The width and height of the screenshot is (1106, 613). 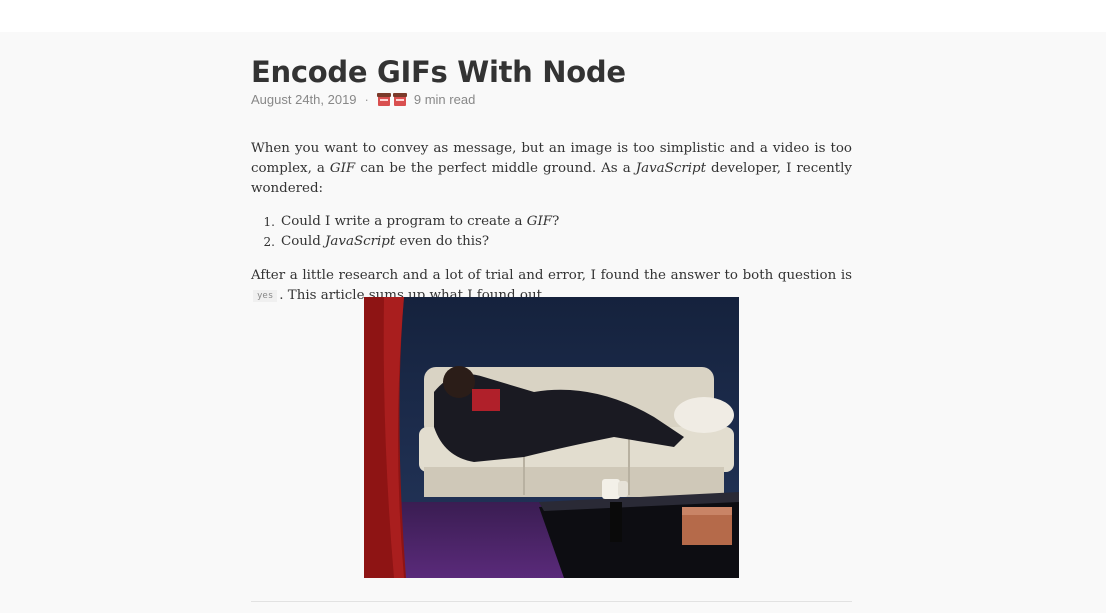 I want to click on list-item: 2. Could JavaScript even do this?, so click(x=551, y=242).